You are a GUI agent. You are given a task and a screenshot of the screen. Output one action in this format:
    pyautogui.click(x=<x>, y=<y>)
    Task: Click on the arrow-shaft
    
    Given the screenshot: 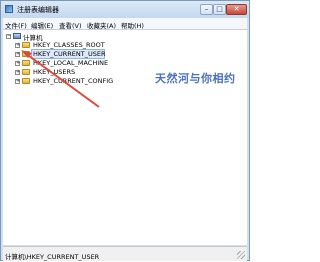 What is the action you would take?
    pyautogui.click(x=62, y=80)
    